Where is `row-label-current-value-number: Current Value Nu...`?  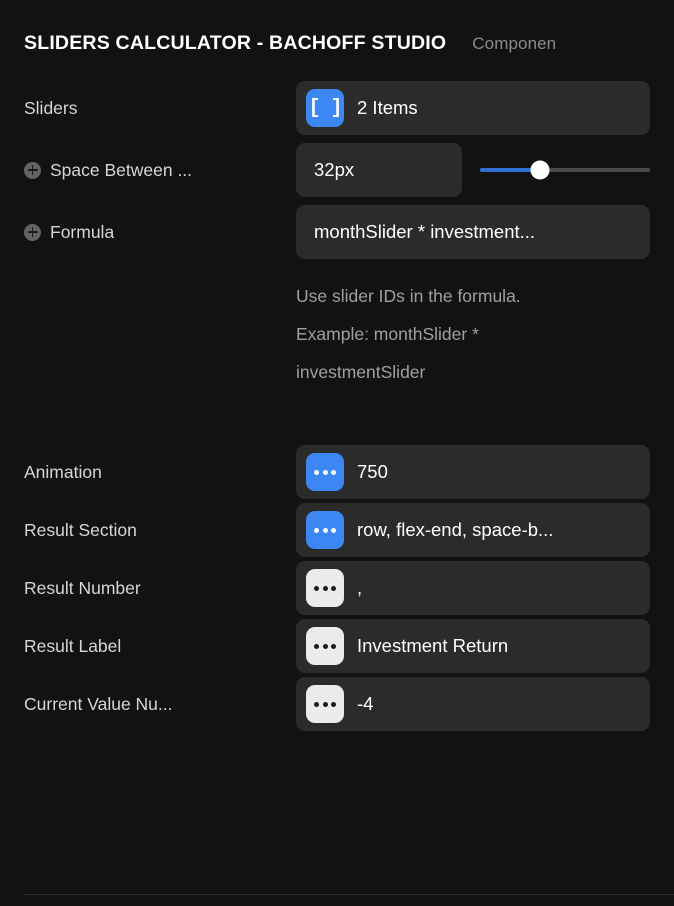
row-label-current-value-number: Current Value Nu... is located at coordinates (160, 704).